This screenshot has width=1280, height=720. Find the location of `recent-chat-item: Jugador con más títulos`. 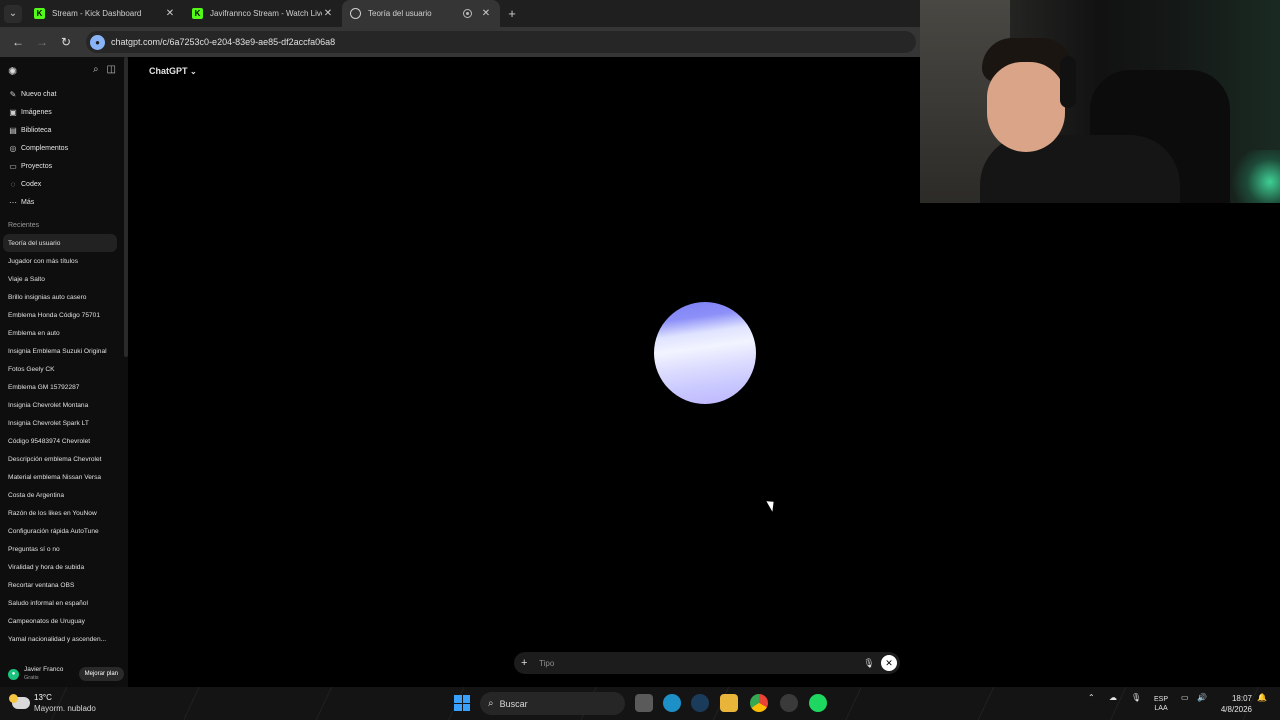

recent-chat-item: Jugador con más títulos is located at coordinates (59, 261).